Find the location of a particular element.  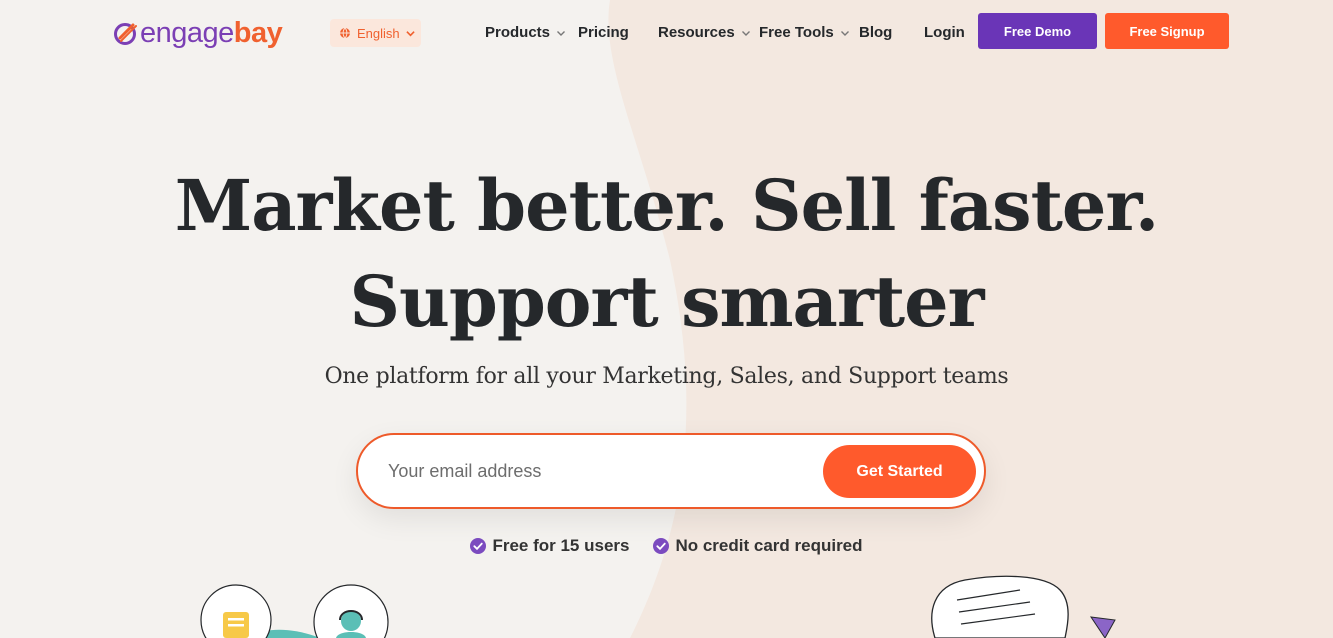

free-signup-button: Free Signup is located at coordinates (1167, 31).